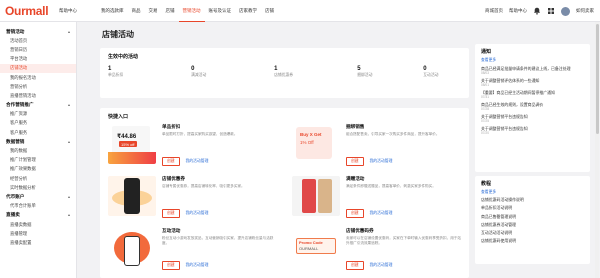 This screenshot has height=278, width=600. Describe the element at coordinates (532, 200) in the screenshot. I see `tutorial-item: 店铺优惠码活动操作说明` at that location.